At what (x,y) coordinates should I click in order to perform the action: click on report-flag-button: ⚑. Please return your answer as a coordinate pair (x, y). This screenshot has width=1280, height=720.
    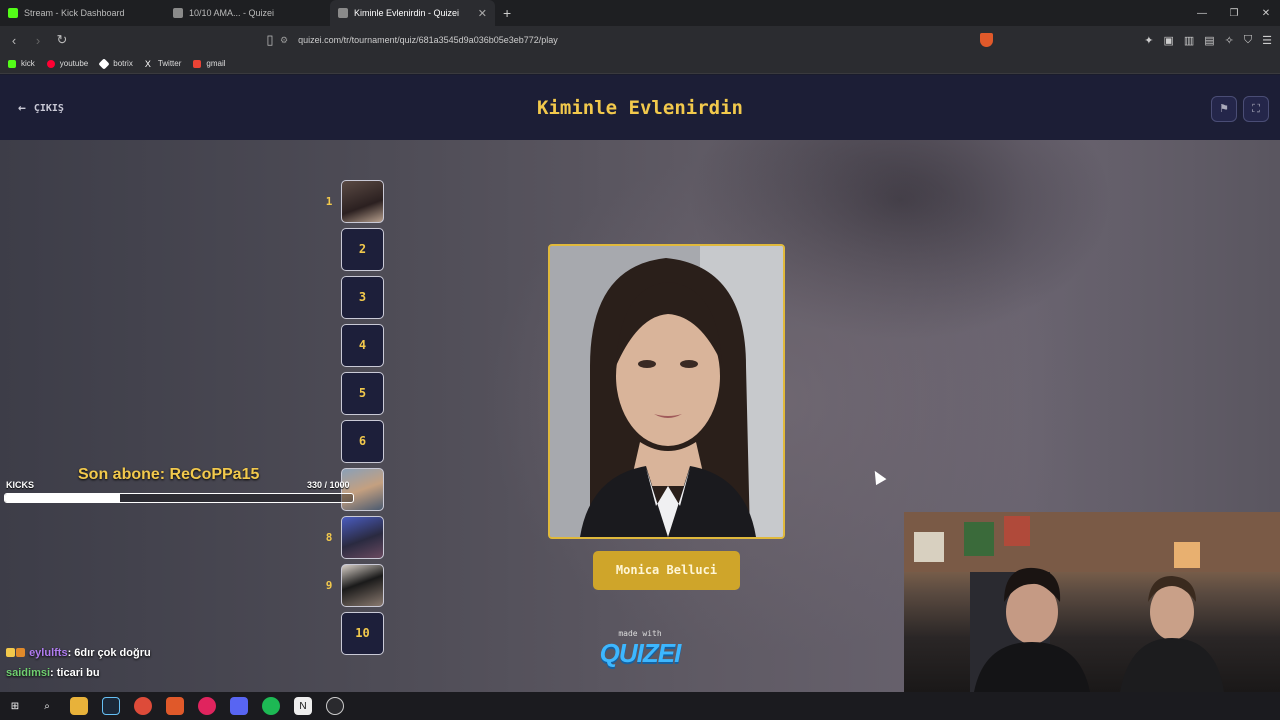
    Looking at the image, I should click on (1224, 109).